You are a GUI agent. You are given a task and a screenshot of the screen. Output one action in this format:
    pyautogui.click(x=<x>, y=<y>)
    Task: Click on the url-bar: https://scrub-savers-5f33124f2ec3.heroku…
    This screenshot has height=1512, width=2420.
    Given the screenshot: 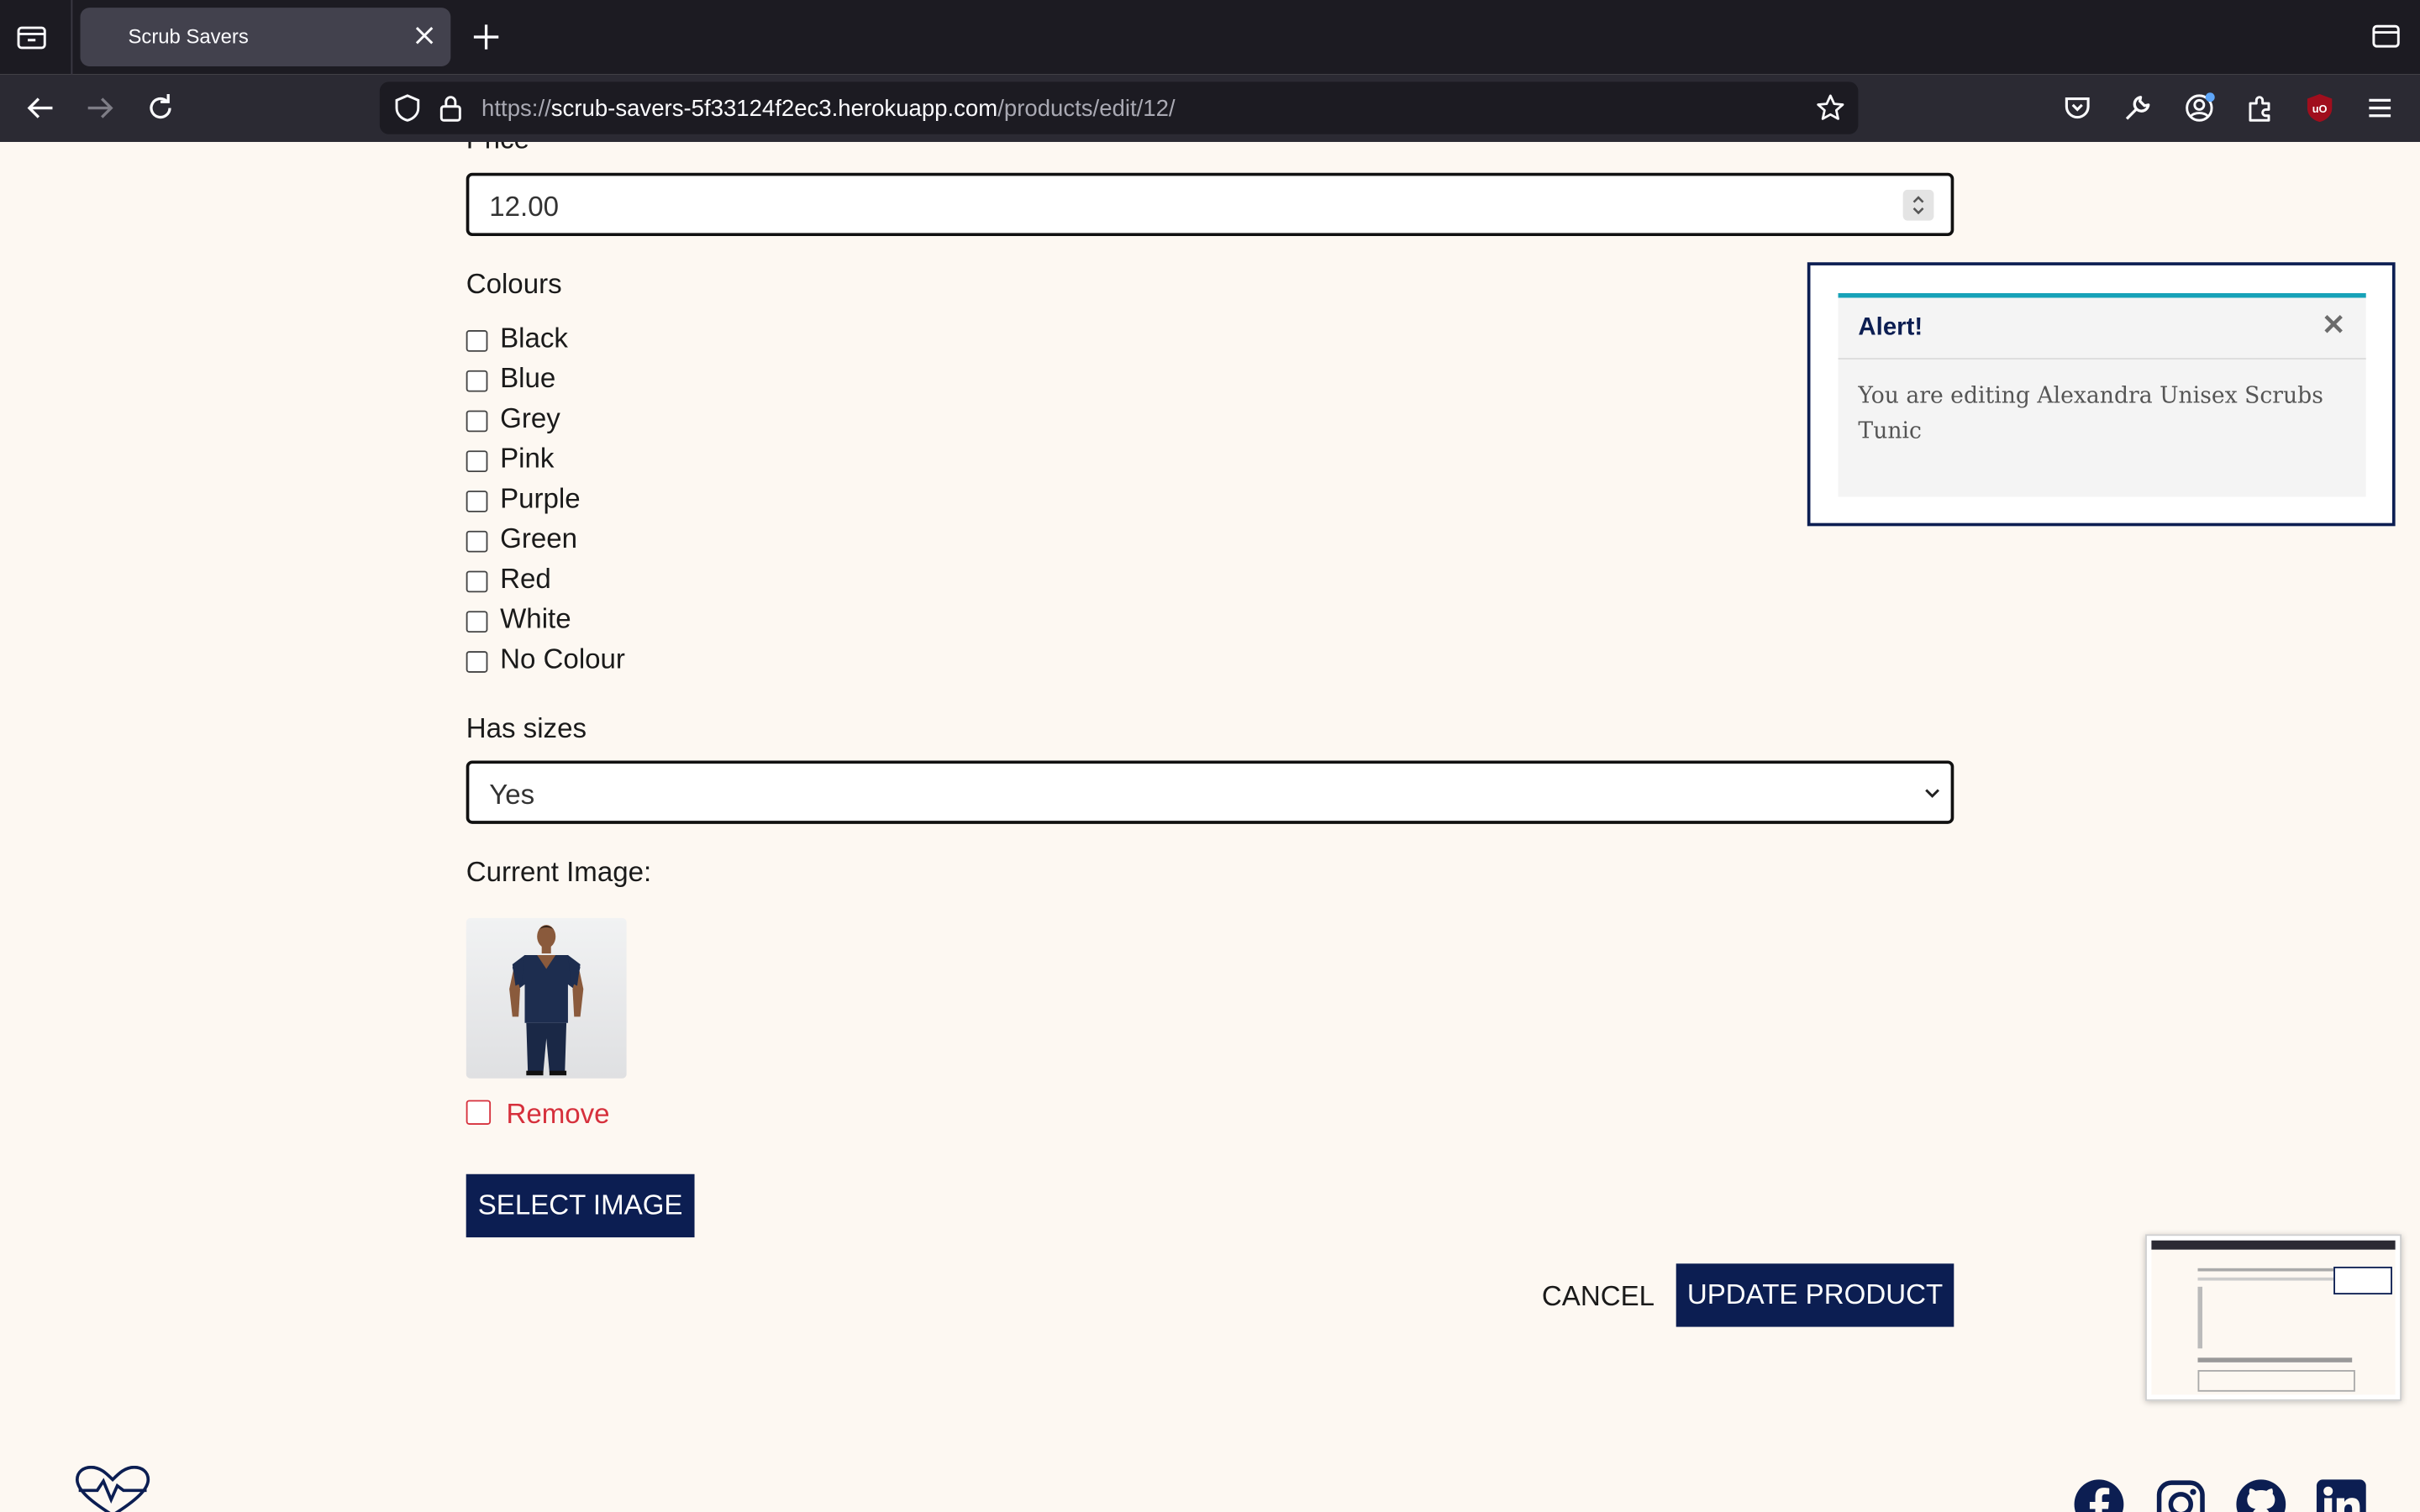 What is the action you would take?
    pyautogui.click(x=1119, y=107)
    